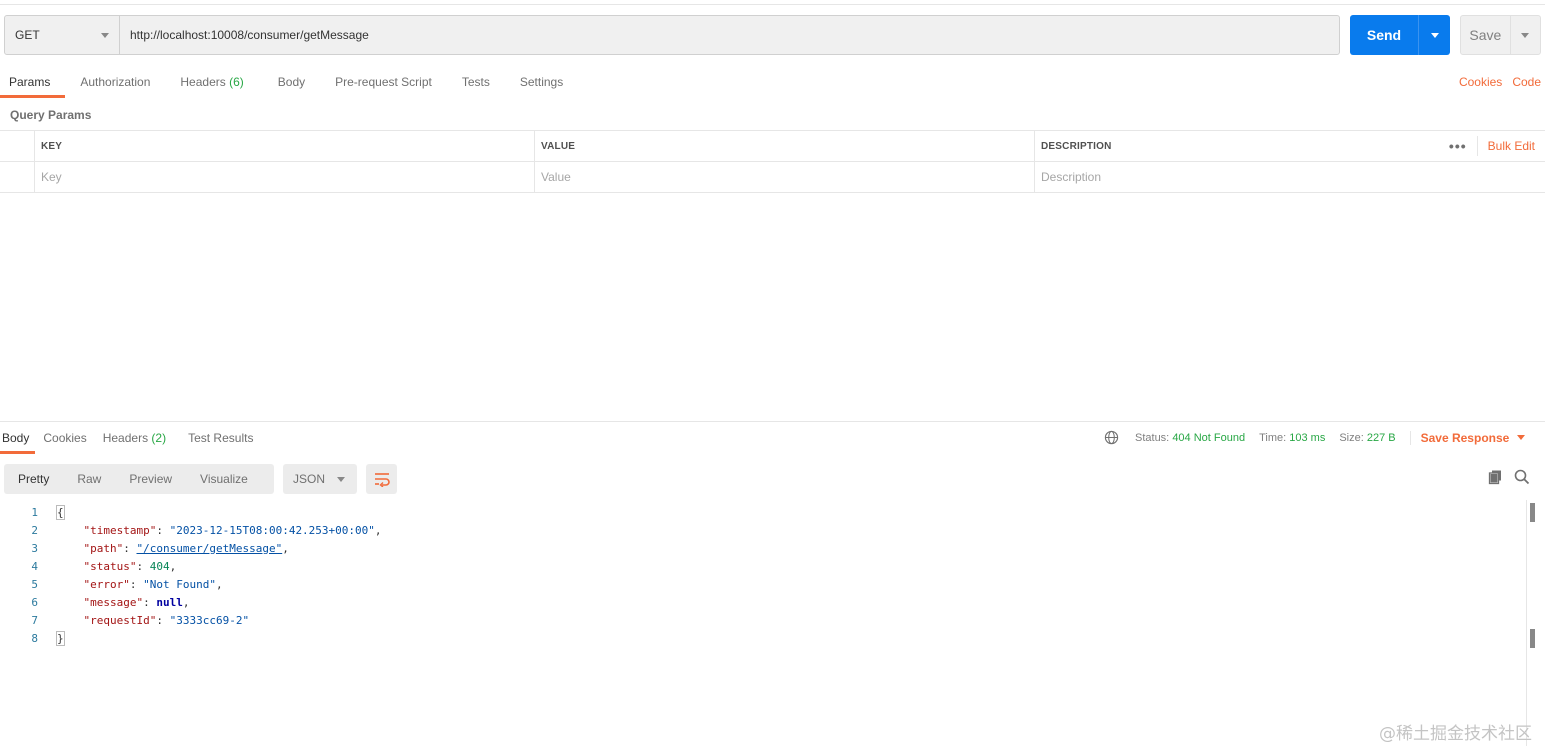  What do you see at coordinates (1526, 623) in the screenshot?
I see `editor-scrollbar-track` at bounding box center [1526, 623].